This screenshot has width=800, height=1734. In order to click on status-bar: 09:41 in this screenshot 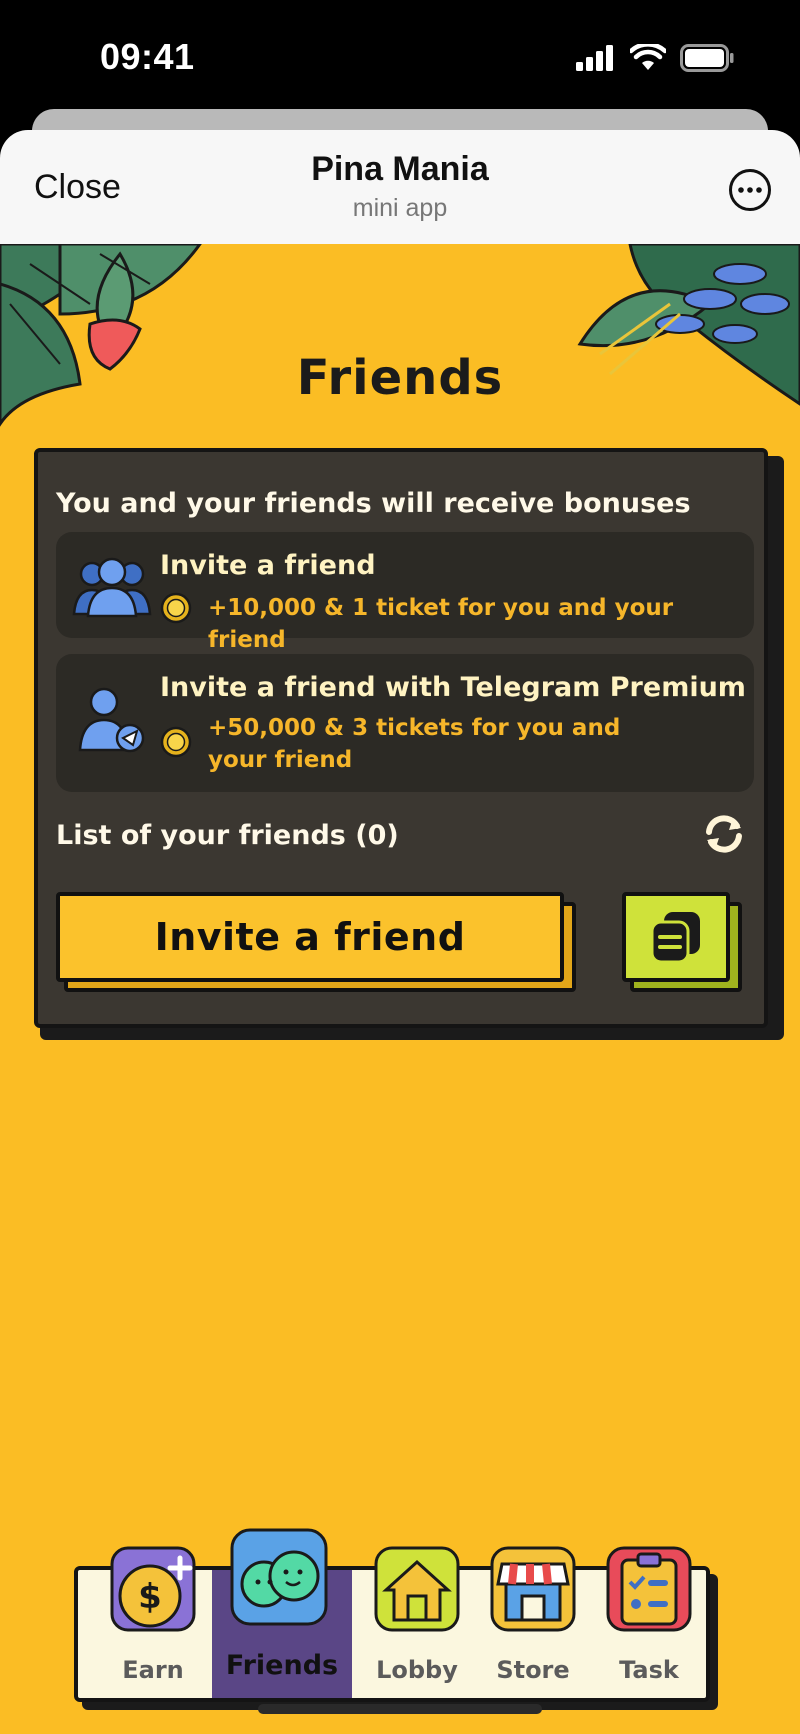, I will do `click(400, 55)`.